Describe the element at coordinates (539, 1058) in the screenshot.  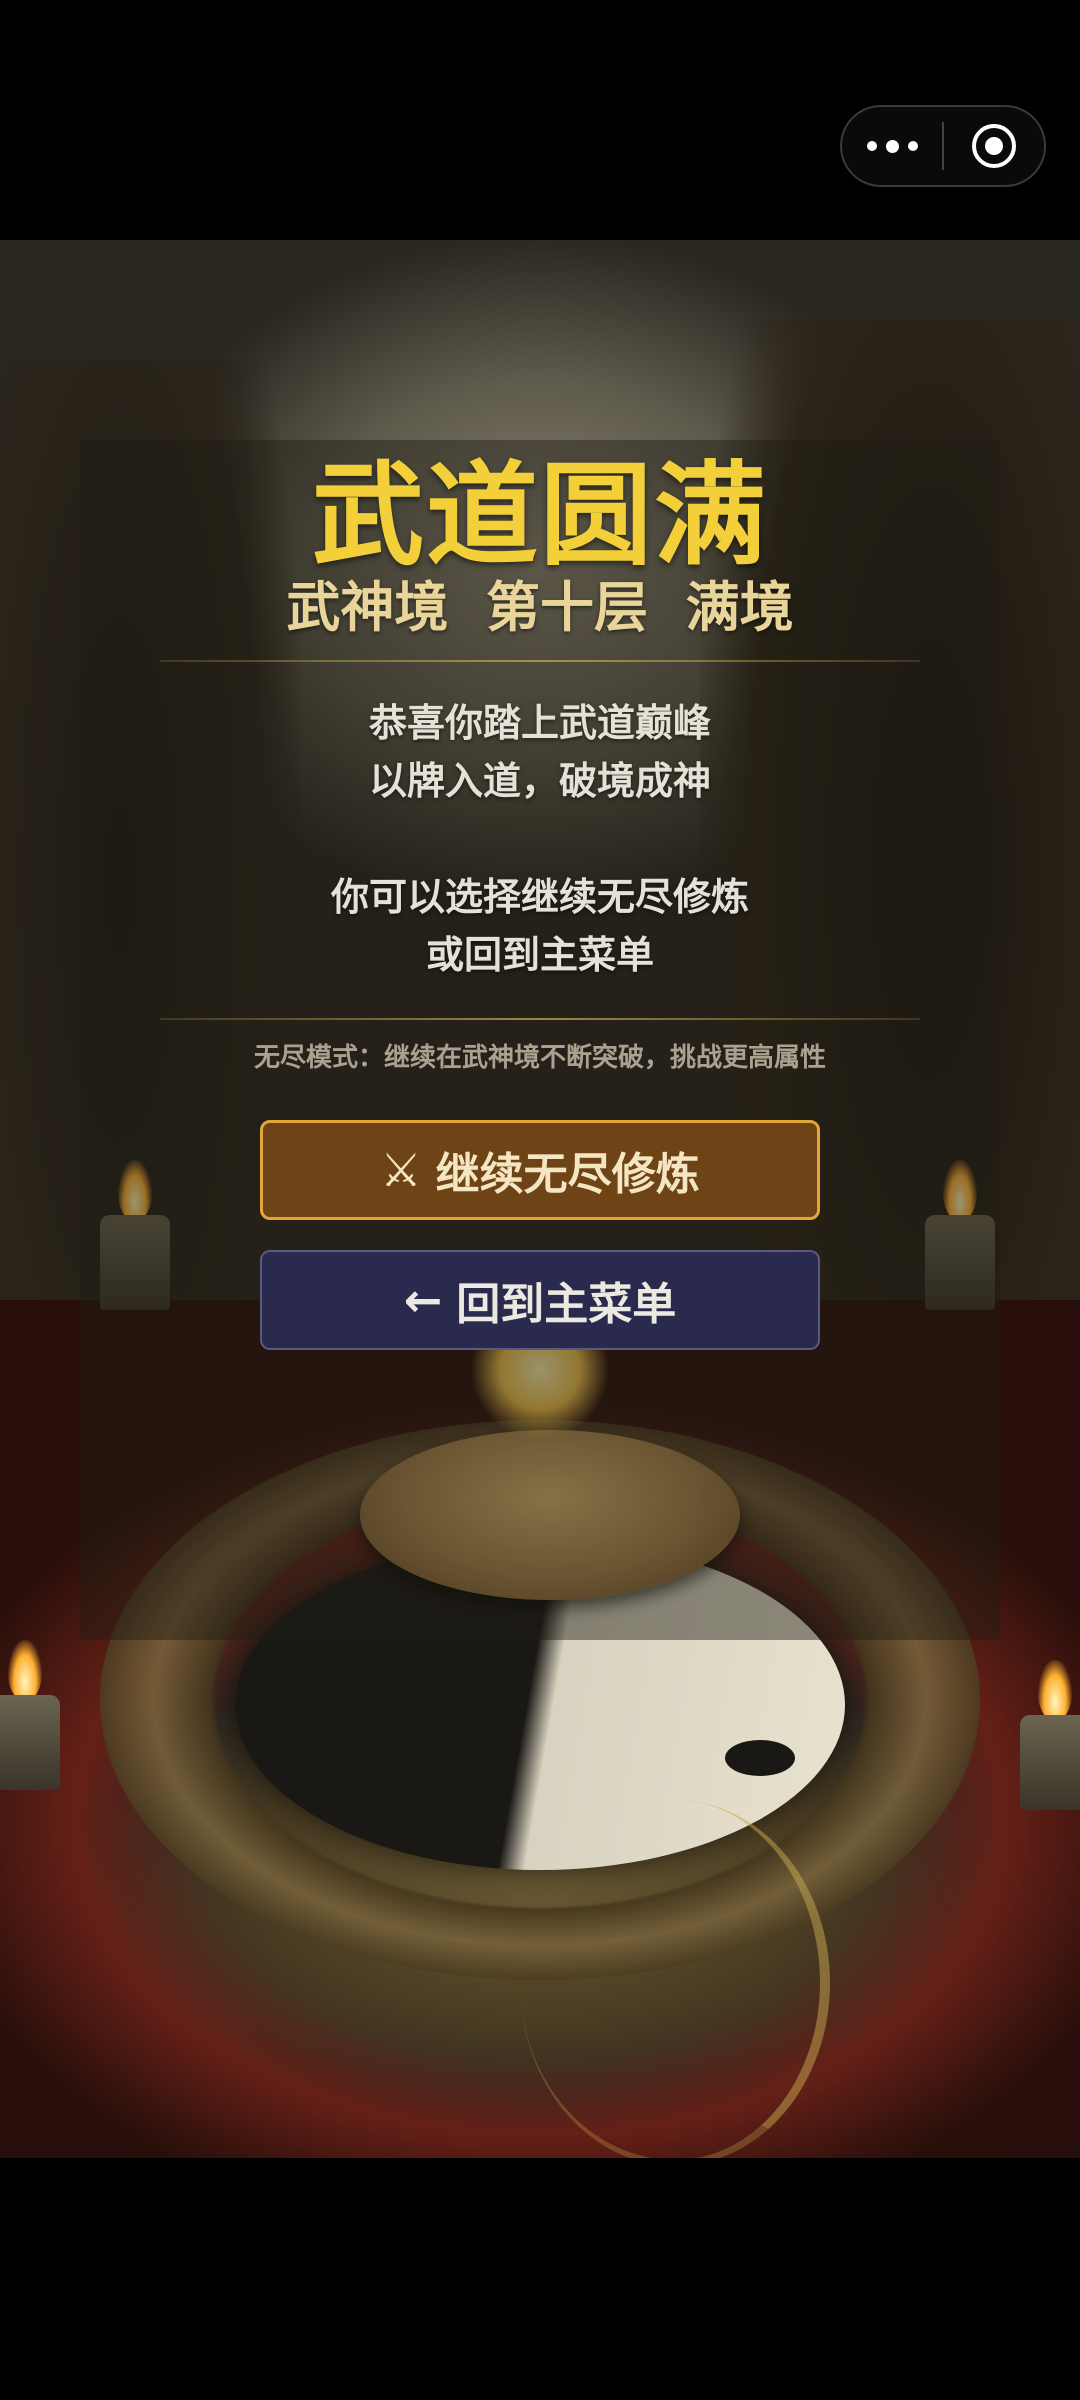
I see `endless-mode-hint: 无尽模式：继续在武神境不断突破，挑战更高属性` at that location.